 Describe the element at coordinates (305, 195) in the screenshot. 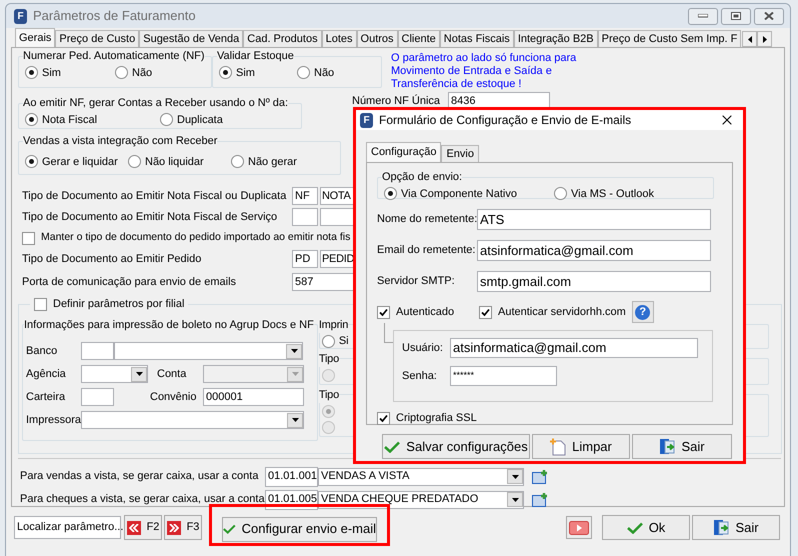

I see `text-field: NF` at that location.